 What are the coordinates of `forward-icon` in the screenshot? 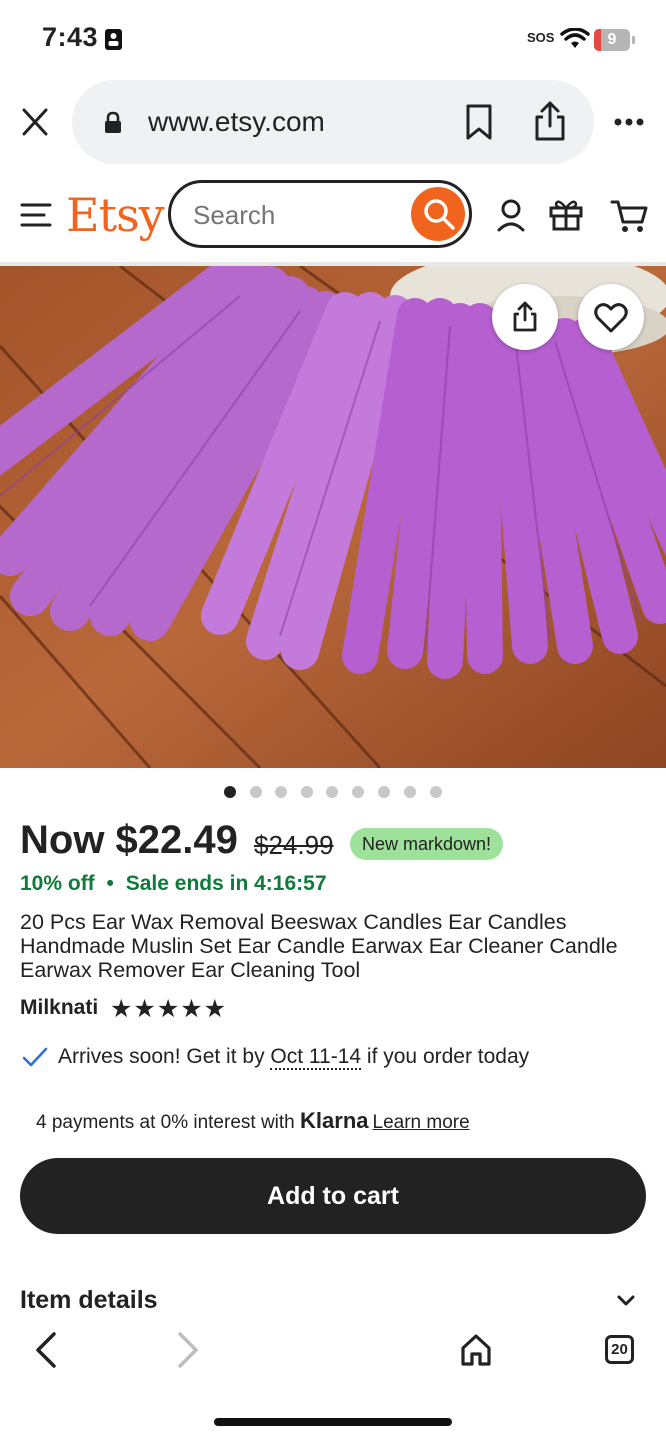 It's located at (189, 1350).